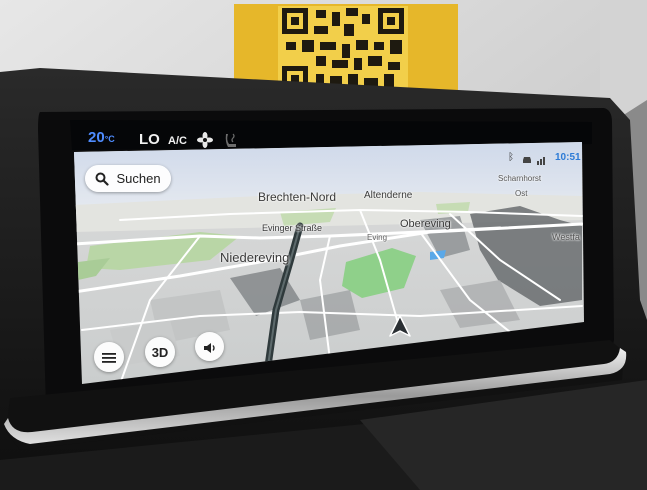 The height and width of the screenshot is (490, 647). I want to click on ac-button: A/C, so click(177, 141).